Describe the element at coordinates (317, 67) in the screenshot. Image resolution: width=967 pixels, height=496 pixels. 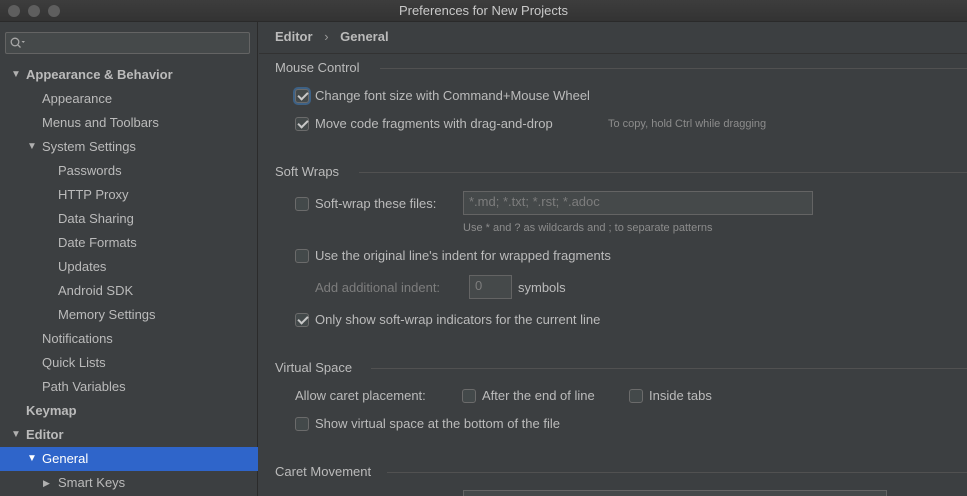
I see `section-title-mouse-control: Mouse Control` at that location.